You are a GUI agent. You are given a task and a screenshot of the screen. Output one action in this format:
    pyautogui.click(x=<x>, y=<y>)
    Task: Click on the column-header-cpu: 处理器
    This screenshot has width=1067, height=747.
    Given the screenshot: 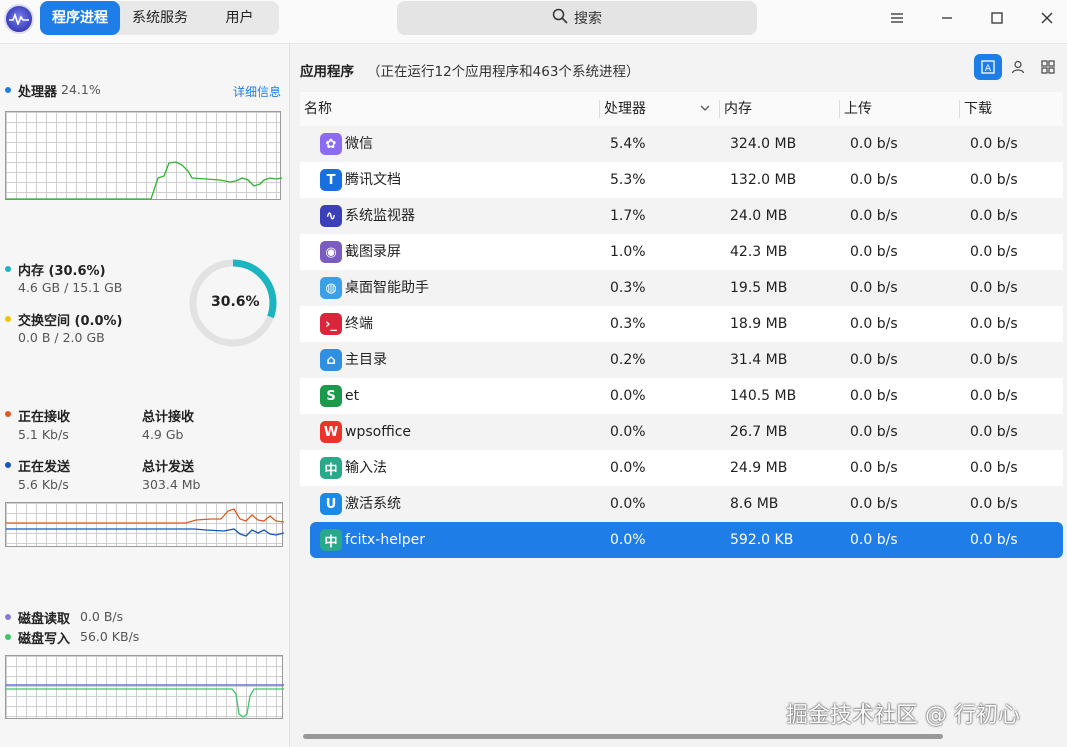 What is the action you would take?
    pyautogui.click(x=660, y=109)
    